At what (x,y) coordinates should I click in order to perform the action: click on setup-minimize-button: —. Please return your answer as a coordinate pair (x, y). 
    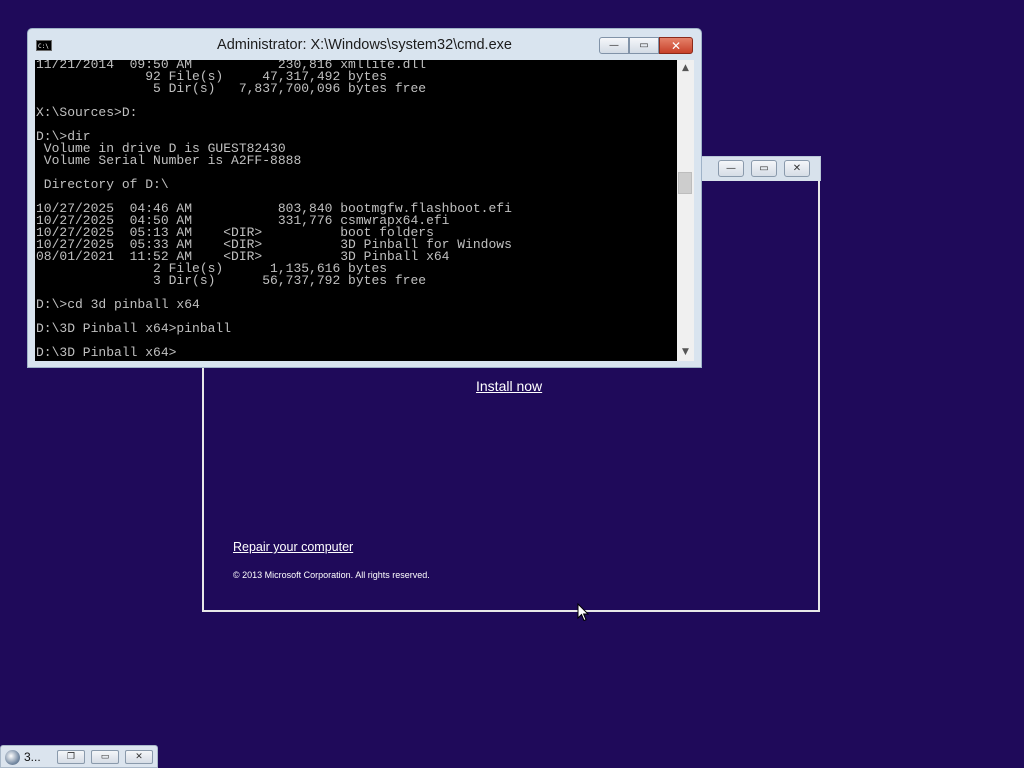
    Looking at the image, I should click on (731, 168).